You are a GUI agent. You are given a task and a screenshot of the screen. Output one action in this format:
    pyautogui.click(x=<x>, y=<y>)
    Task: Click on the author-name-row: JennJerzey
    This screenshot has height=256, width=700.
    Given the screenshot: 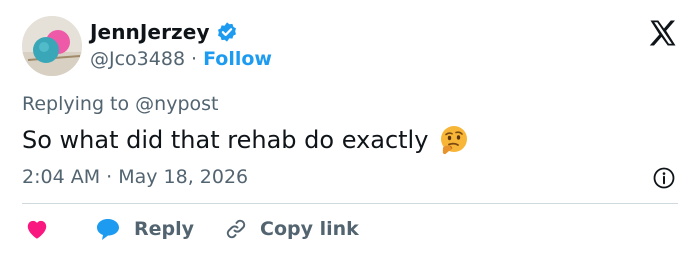 What is the action you would take?
    pyautogui.click(x=164, y=32)
    